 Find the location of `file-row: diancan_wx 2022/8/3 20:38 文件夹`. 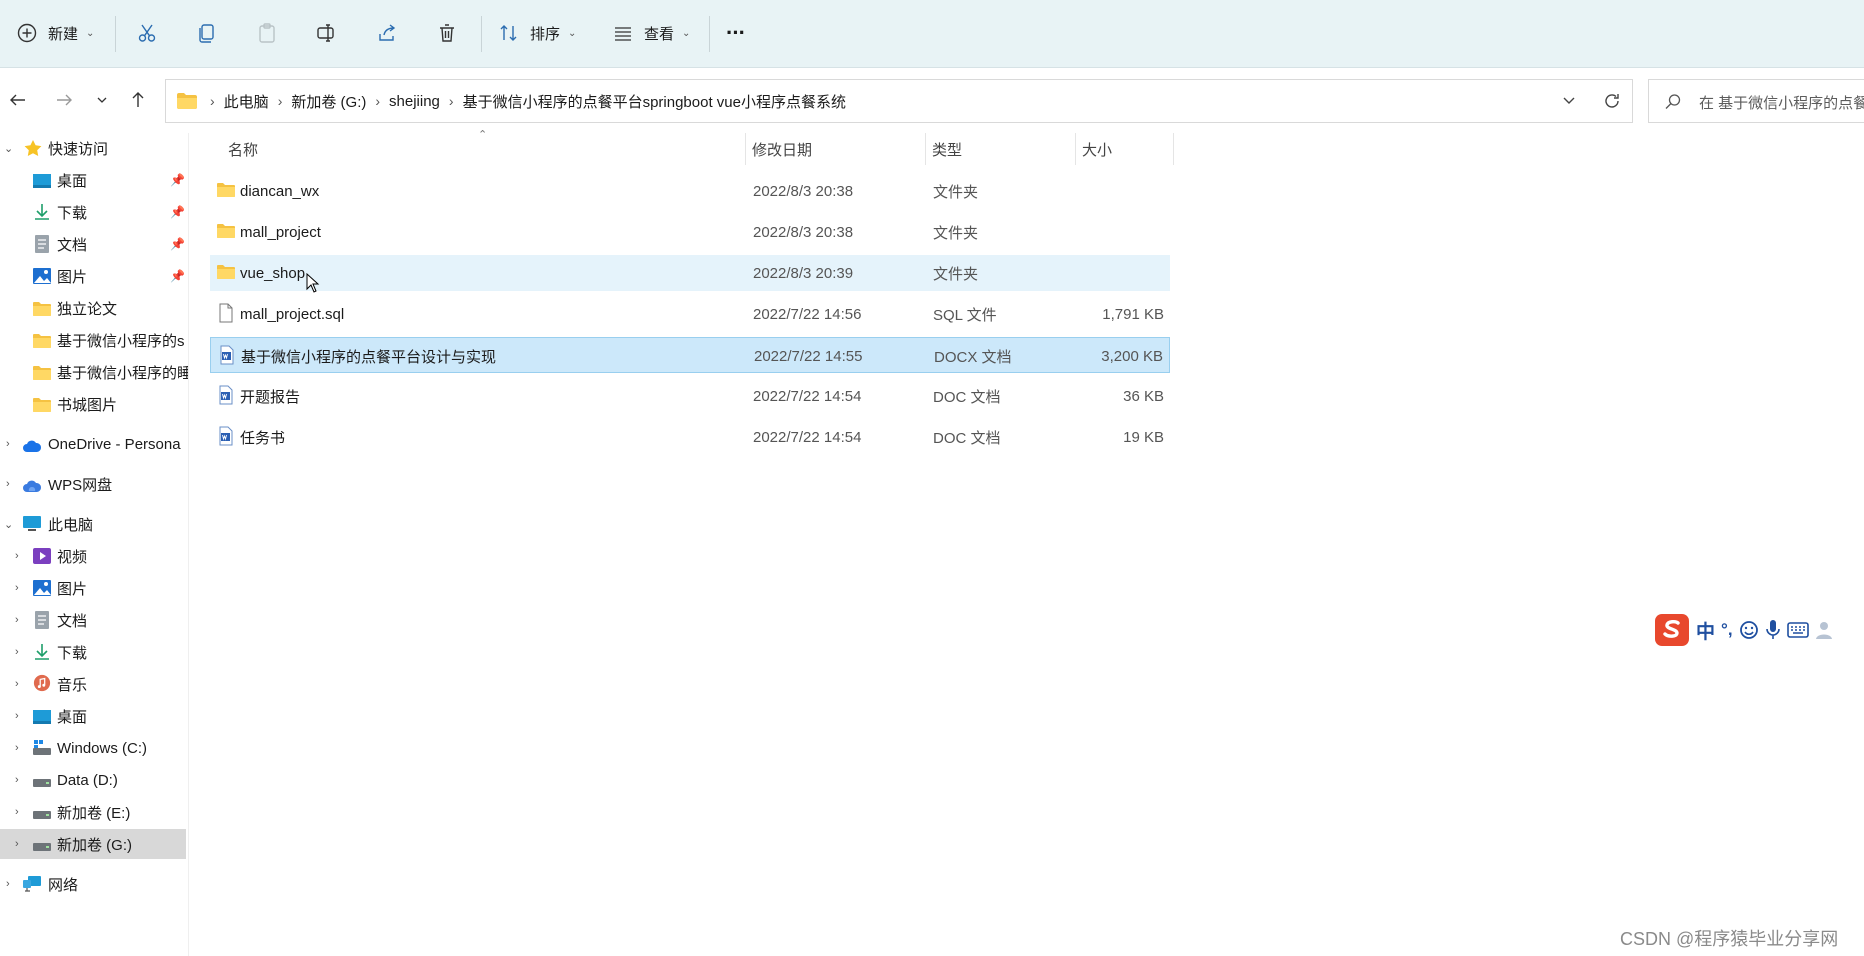

file-row: diancan_wx 2022/8/3 20:38 文件夹 is located at coordinates (690, 191).